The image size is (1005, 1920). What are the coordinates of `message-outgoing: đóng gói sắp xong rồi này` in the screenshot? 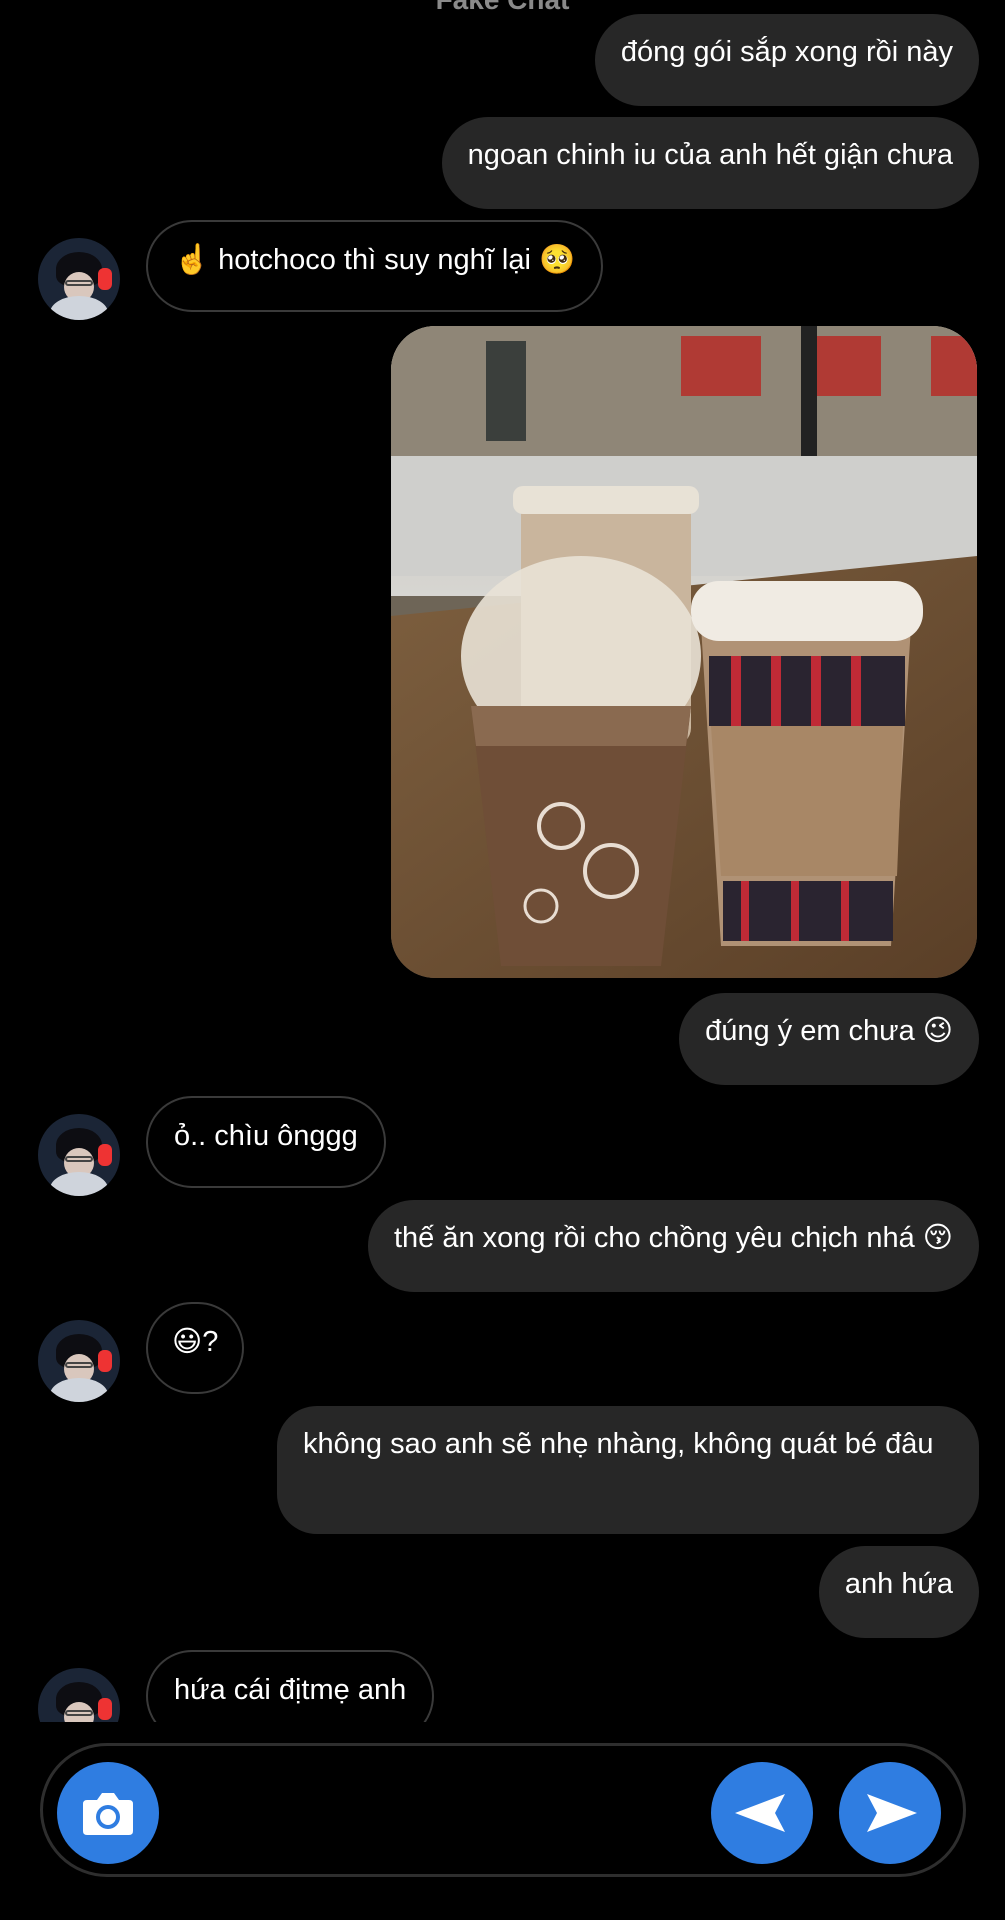 It's located at (786, 60).